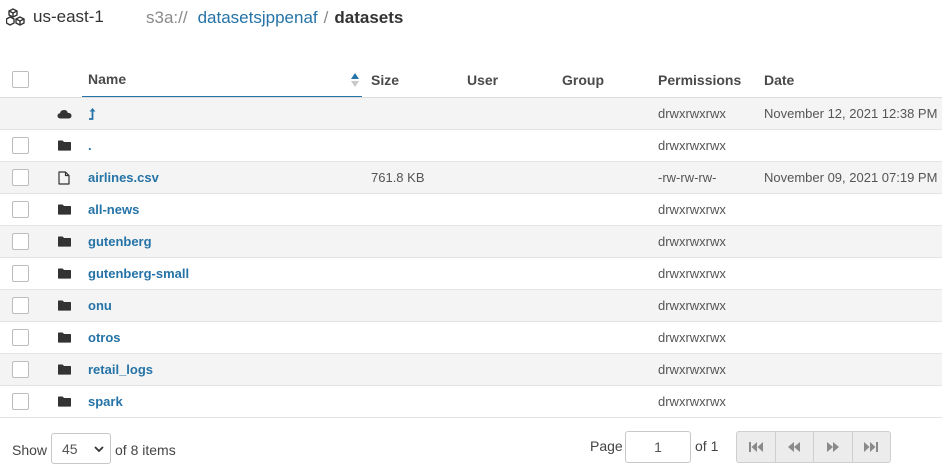 The height and width of the screenshot is (468, 942). What do you see at coordinates (471, 114) in the screenshot?
I see `table-row: drwxrwxrwx November 12, 2021 12:38 PM` at bounding box center [471, 114].